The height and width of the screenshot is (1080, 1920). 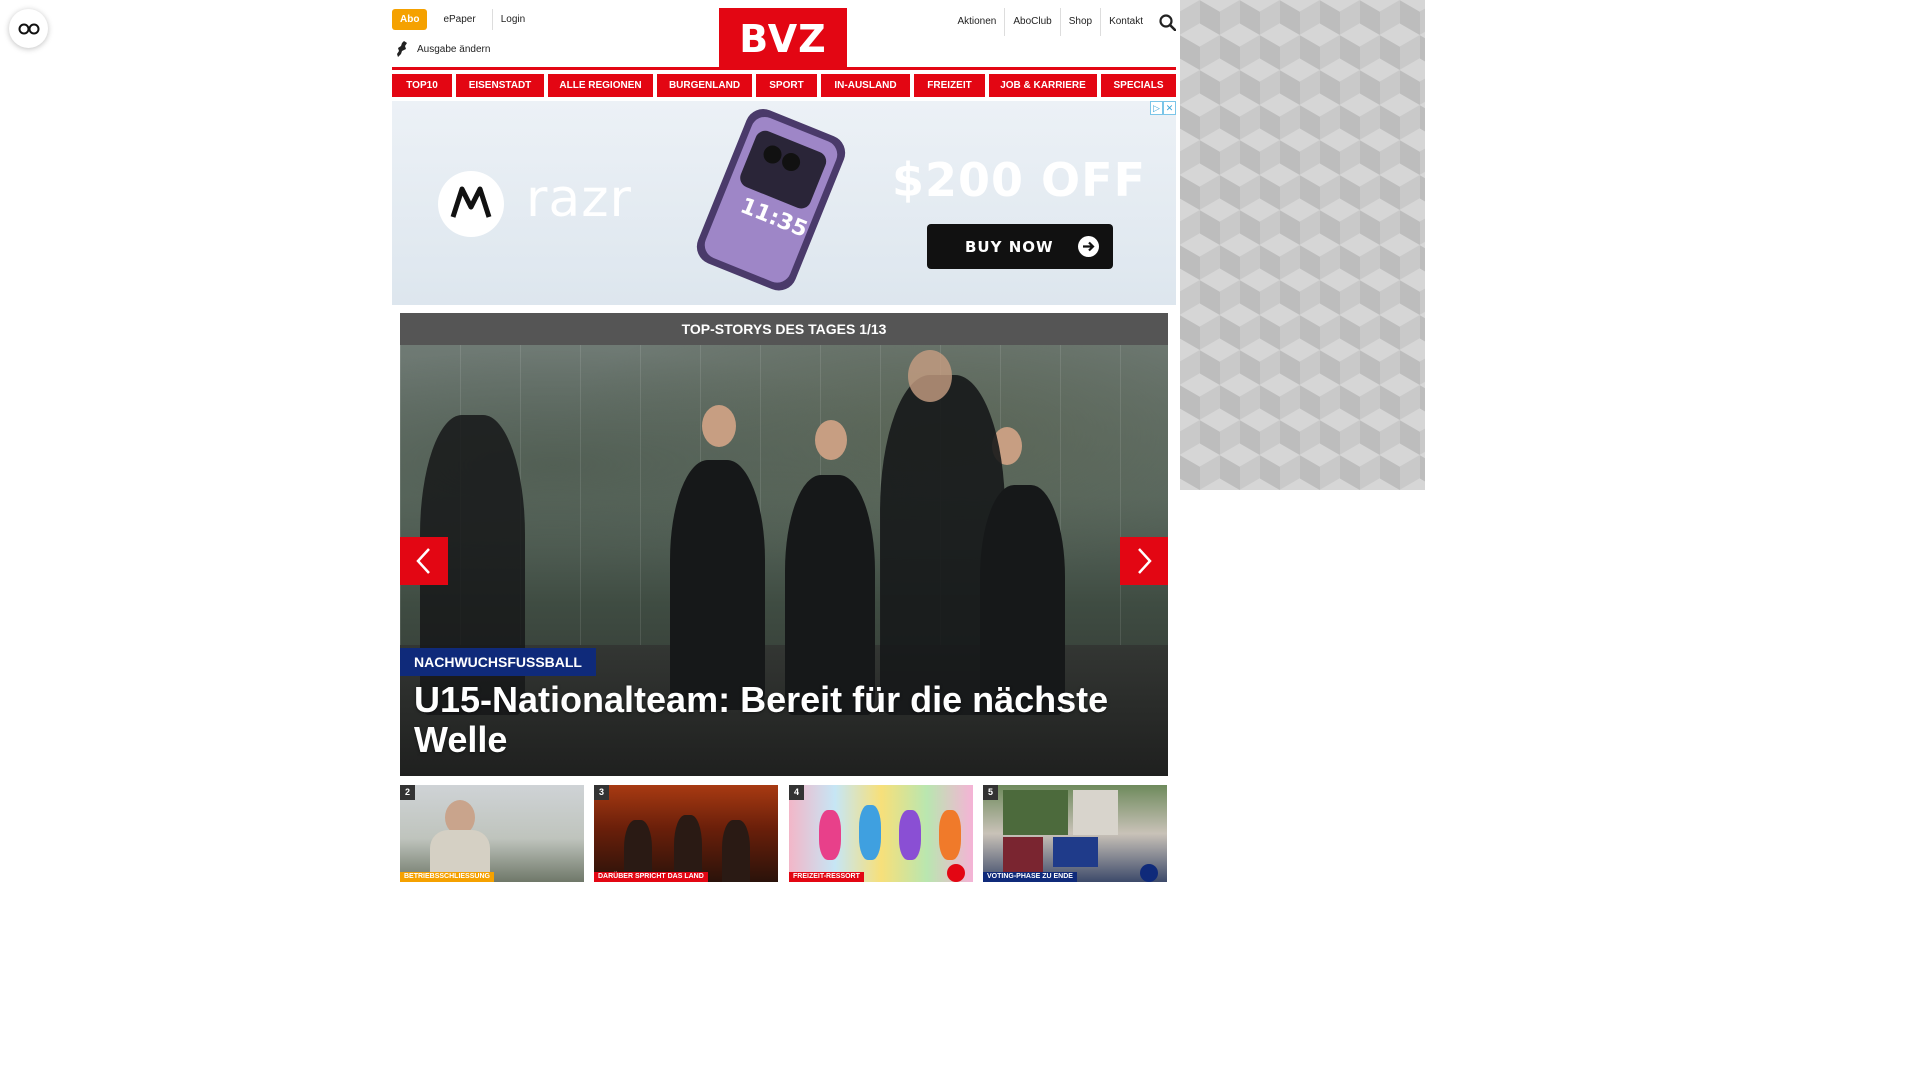 I want to click on utility-nav-left: Abo ePaper Login, so click(x=462, y=19).